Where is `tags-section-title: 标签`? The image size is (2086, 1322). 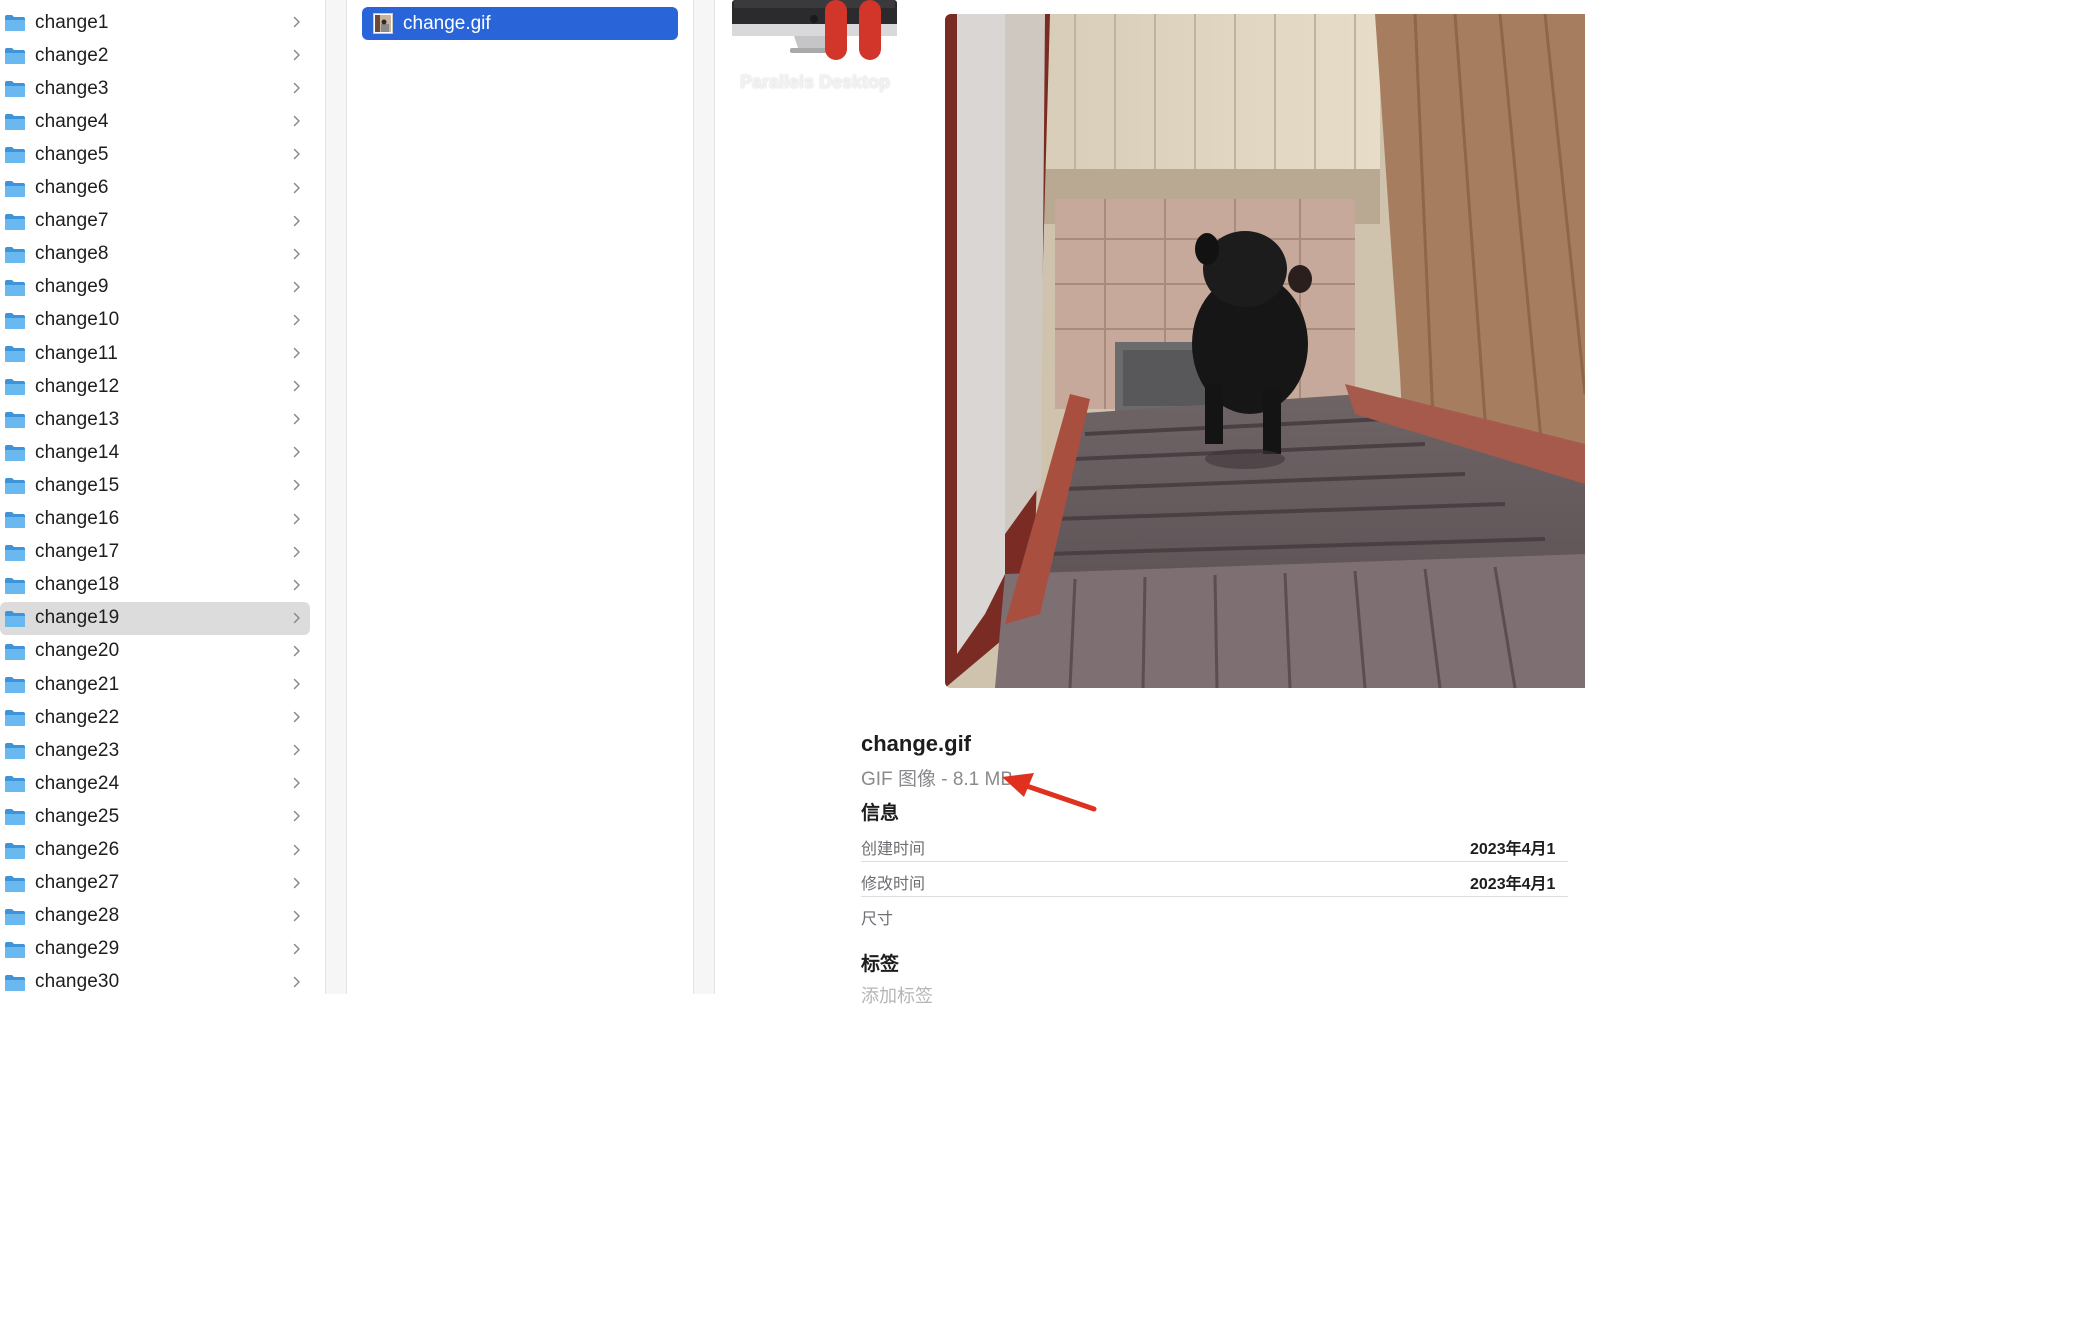
tags-section-title: 标签 is located at coordinates (880, 964).